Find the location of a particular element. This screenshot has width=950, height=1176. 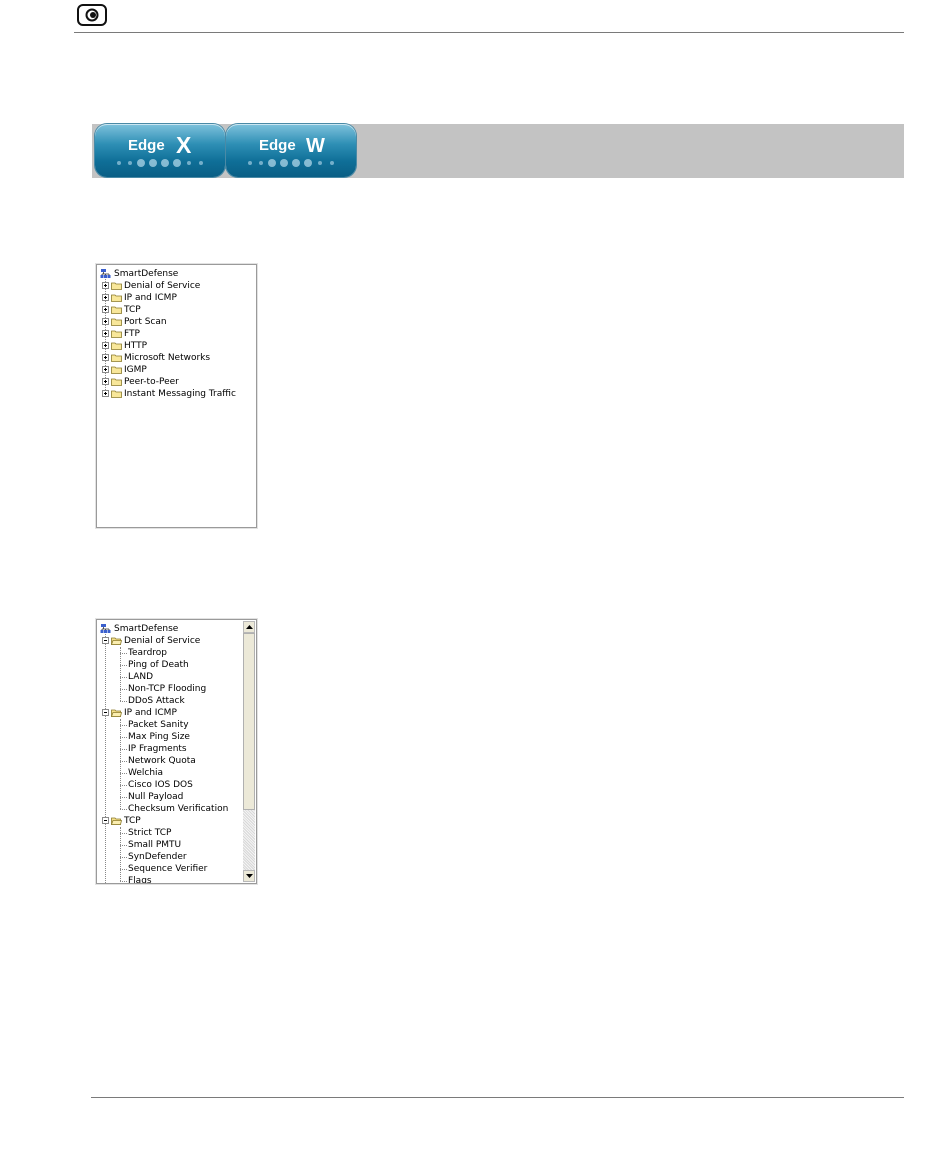

tree-leaf-label: Small PMTU is located at coordinates (155, 845).